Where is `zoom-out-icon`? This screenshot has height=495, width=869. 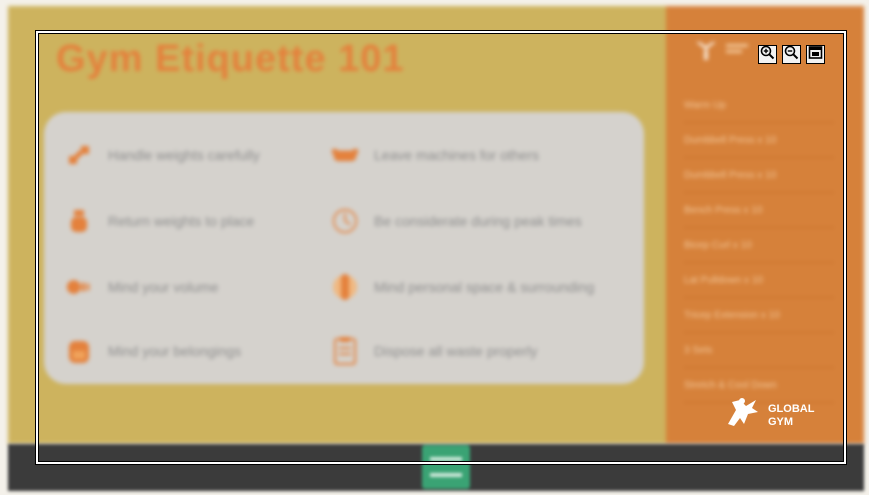
zoom-out-icon is located at coordinates (791, 55).